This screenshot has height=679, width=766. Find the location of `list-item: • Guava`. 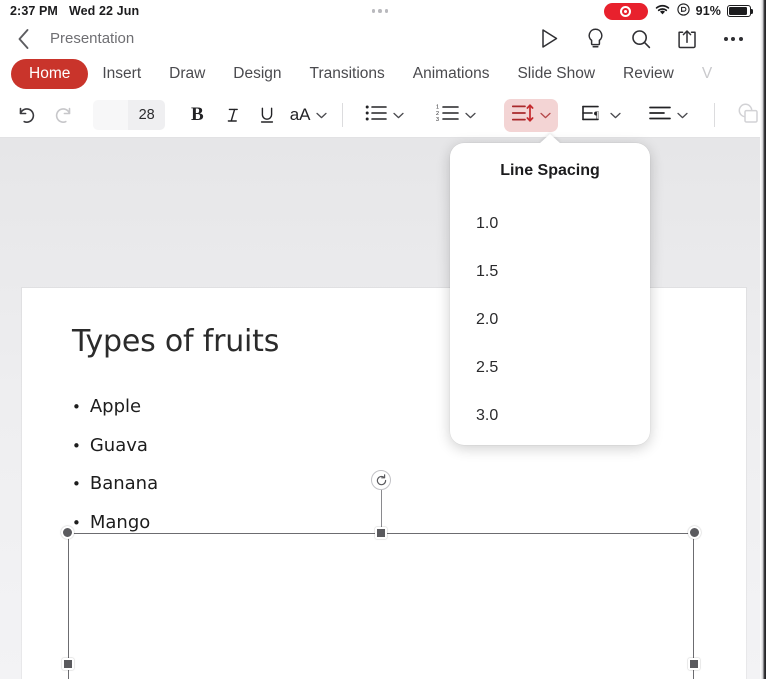

list-item: • Guava is located at coordinates (115, 454).